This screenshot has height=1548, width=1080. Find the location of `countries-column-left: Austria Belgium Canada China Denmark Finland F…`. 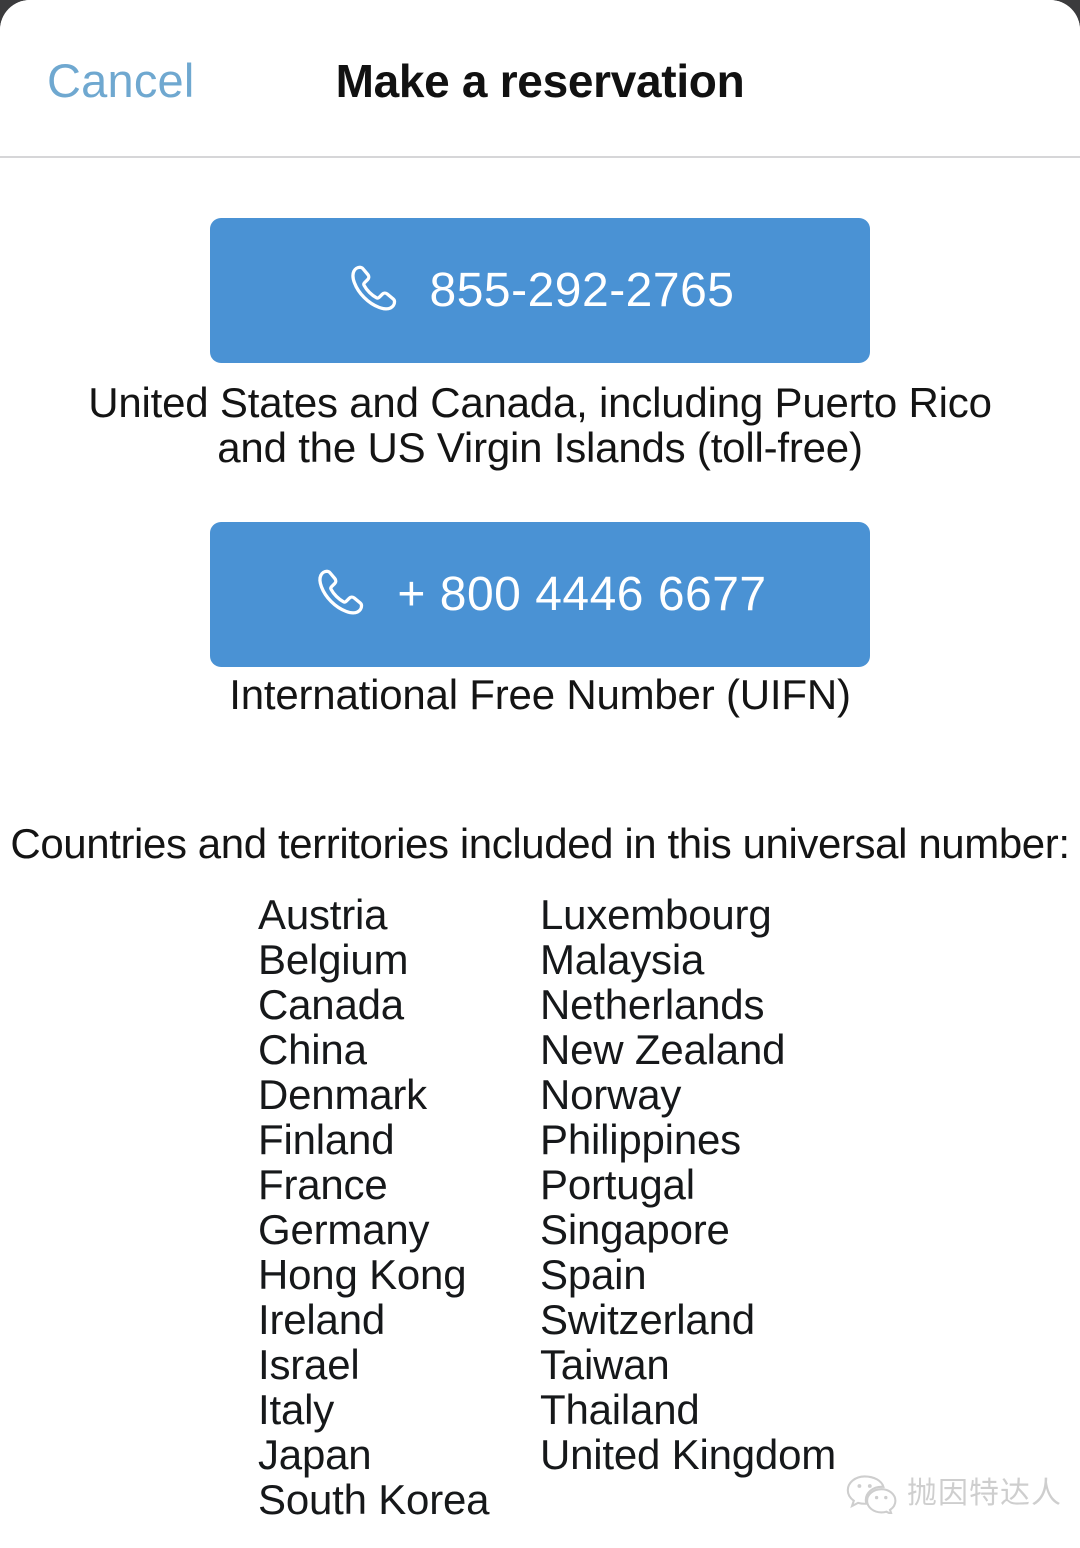

countries-column-left: Austria Belgium Canada China Denmark Finland F… is located at coordinates (399, 1207).